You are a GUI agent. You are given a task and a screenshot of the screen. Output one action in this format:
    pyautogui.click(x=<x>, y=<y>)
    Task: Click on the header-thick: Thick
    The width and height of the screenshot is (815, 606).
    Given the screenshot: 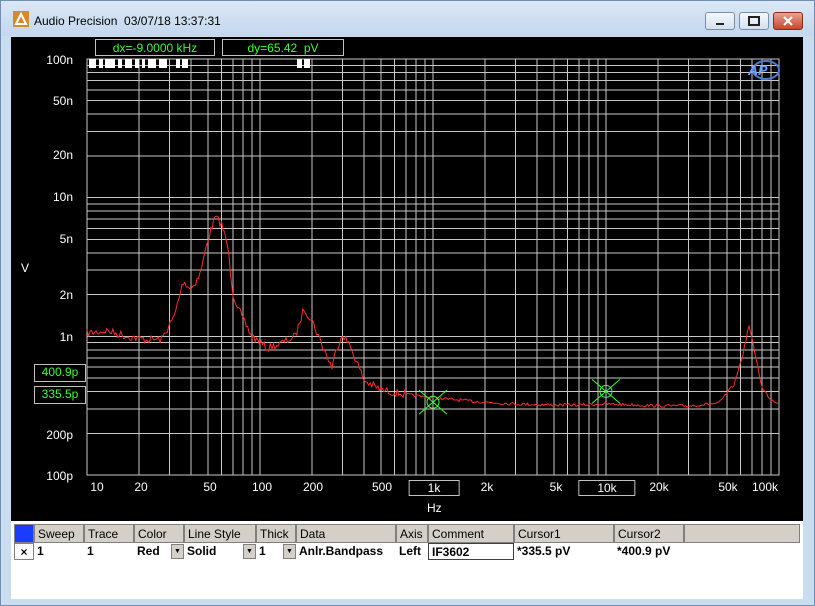 What is the action you would take?
    pyautogui.click(x=276, y=533)
    